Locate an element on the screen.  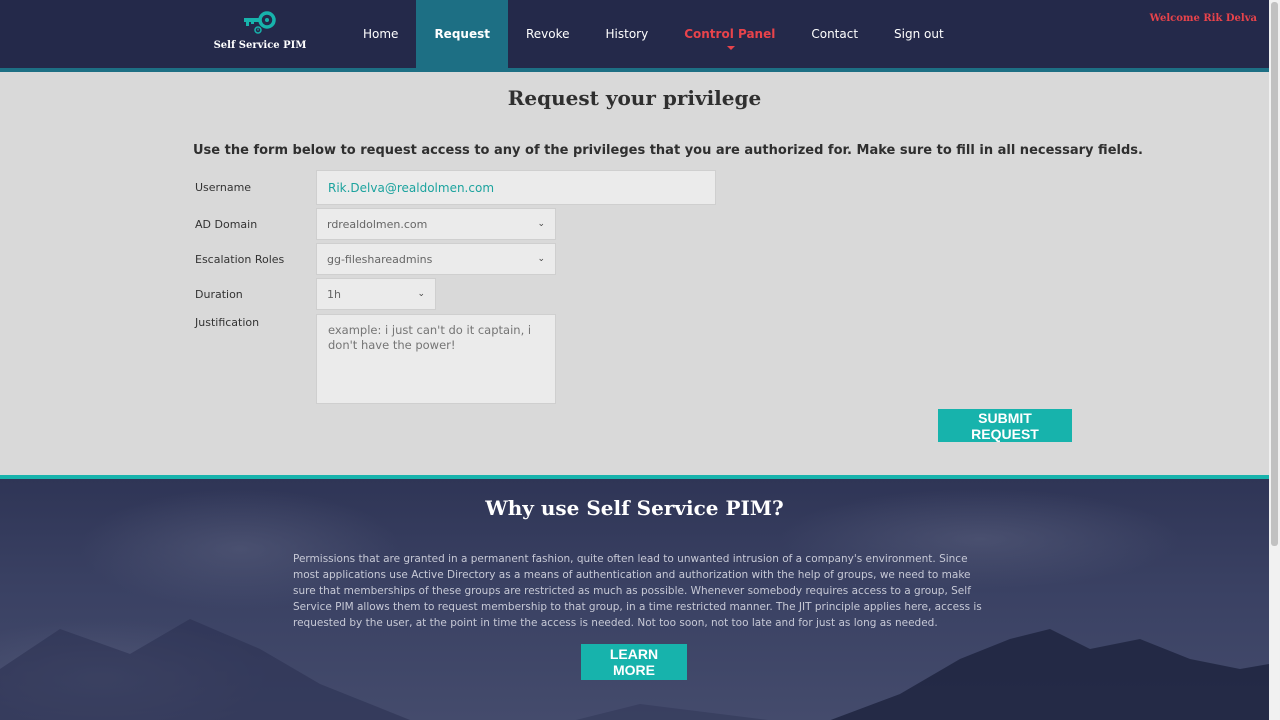
nav-control-panel-label: Control Panel is located at coordinates (730, 34).